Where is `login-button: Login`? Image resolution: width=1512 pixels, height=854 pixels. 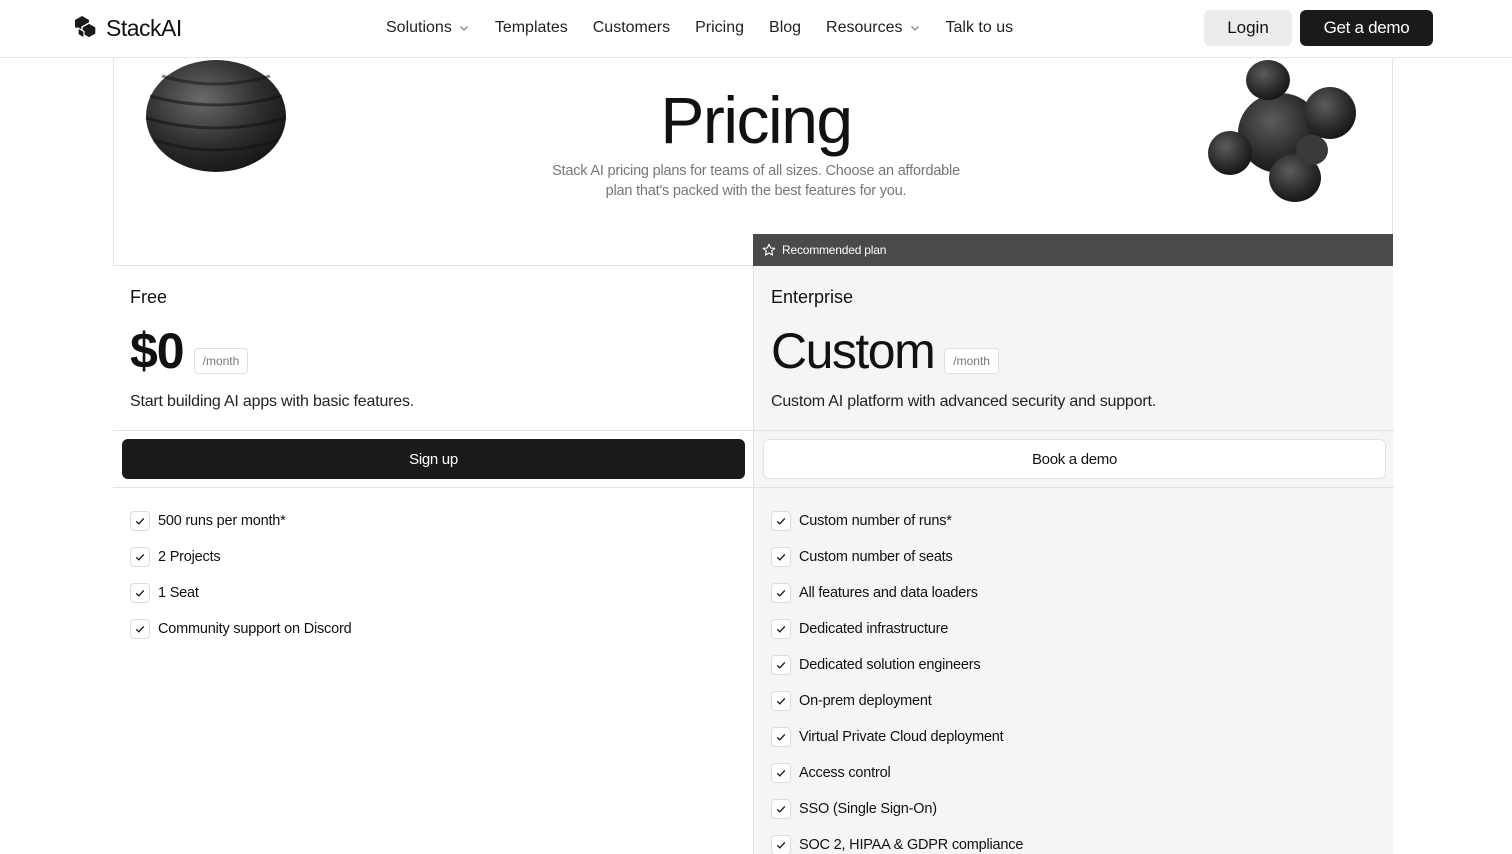
login-button: Login is located at coordinates (1248, 28).